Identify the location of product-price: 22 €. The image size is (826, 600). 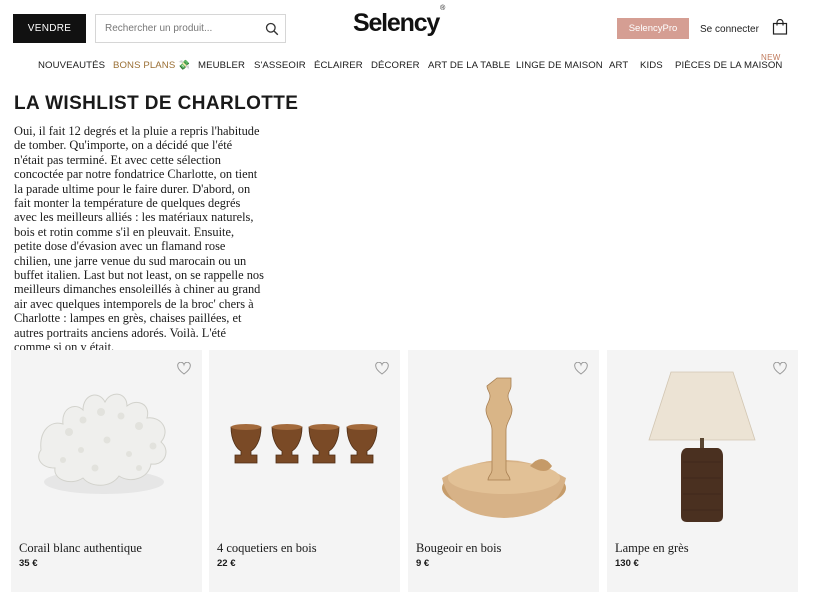
(226, 563).